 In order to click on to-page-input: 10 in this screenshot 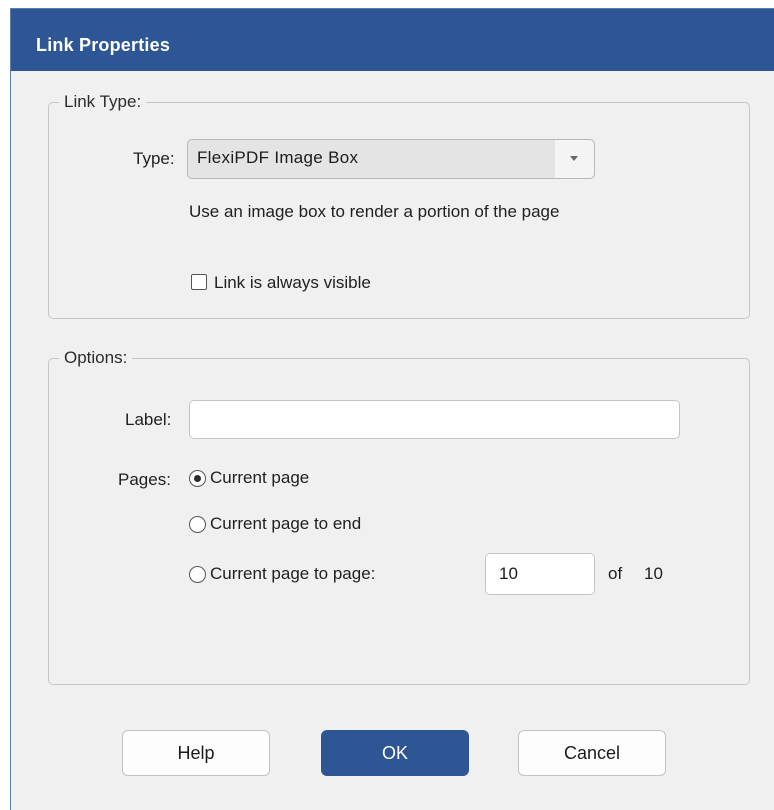, I will do `click(540, 574)`.